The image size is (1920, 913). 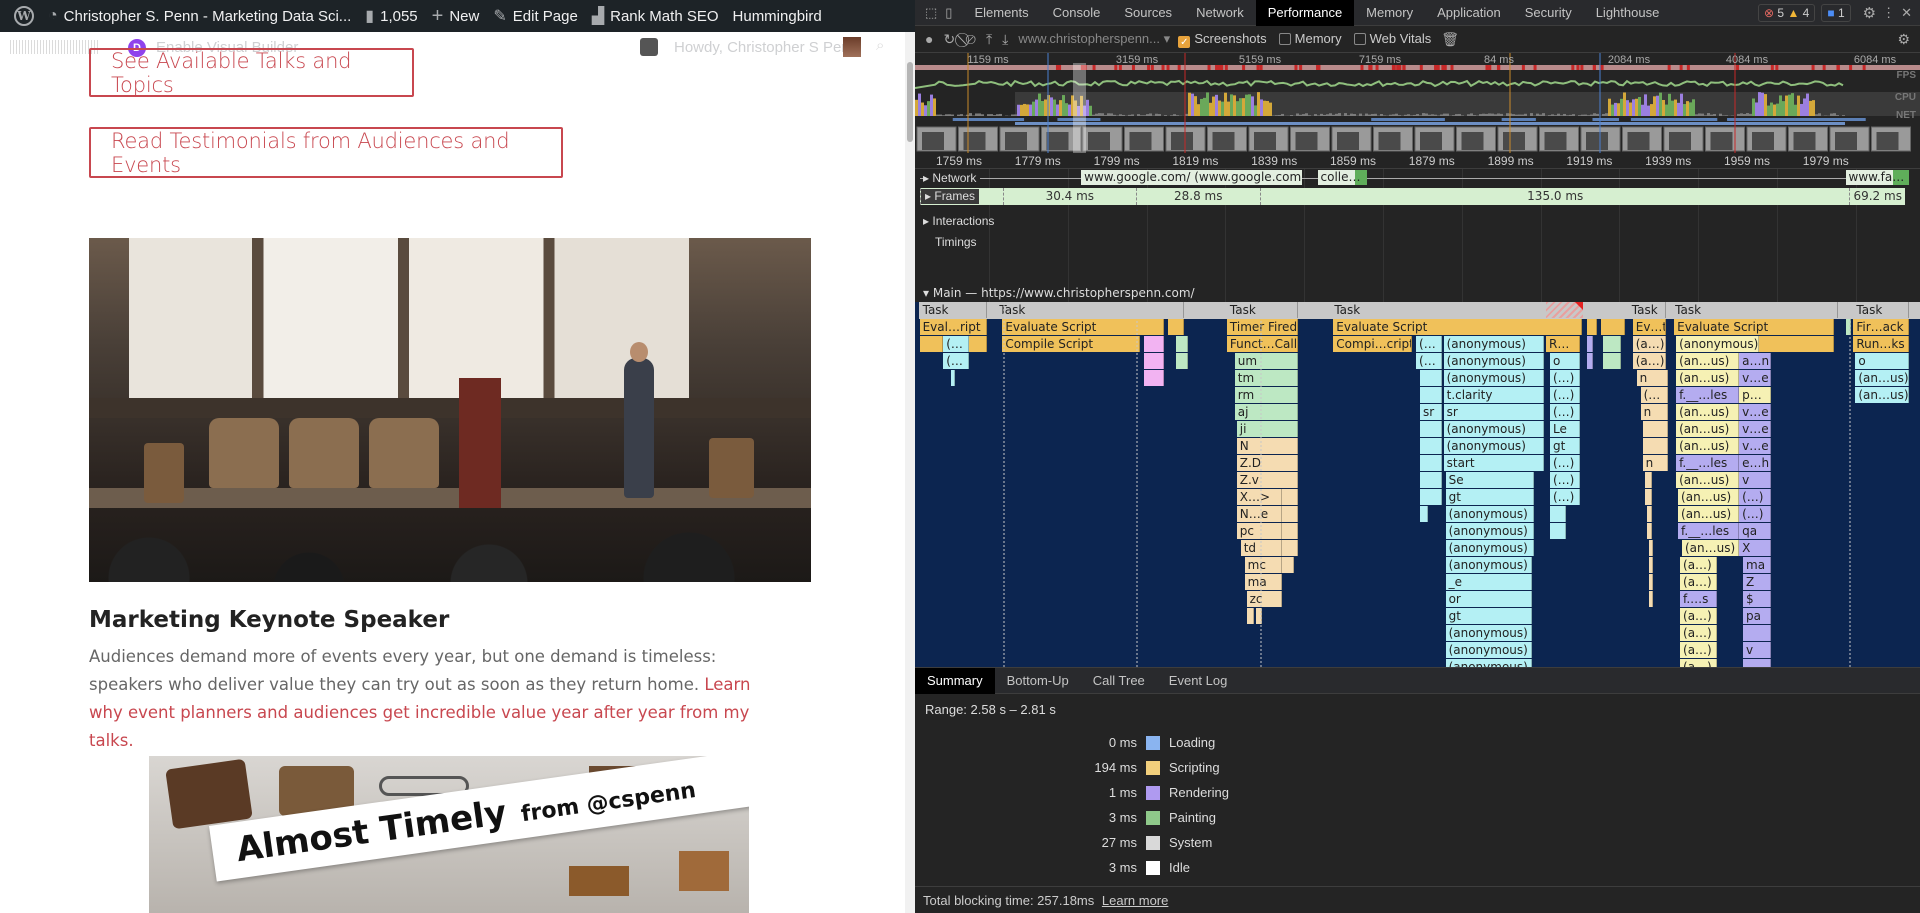 What do you see at coordinates (1077, 13) in the screenshot?
I see `tab-console: Console` at bounding box center [1077, 13].